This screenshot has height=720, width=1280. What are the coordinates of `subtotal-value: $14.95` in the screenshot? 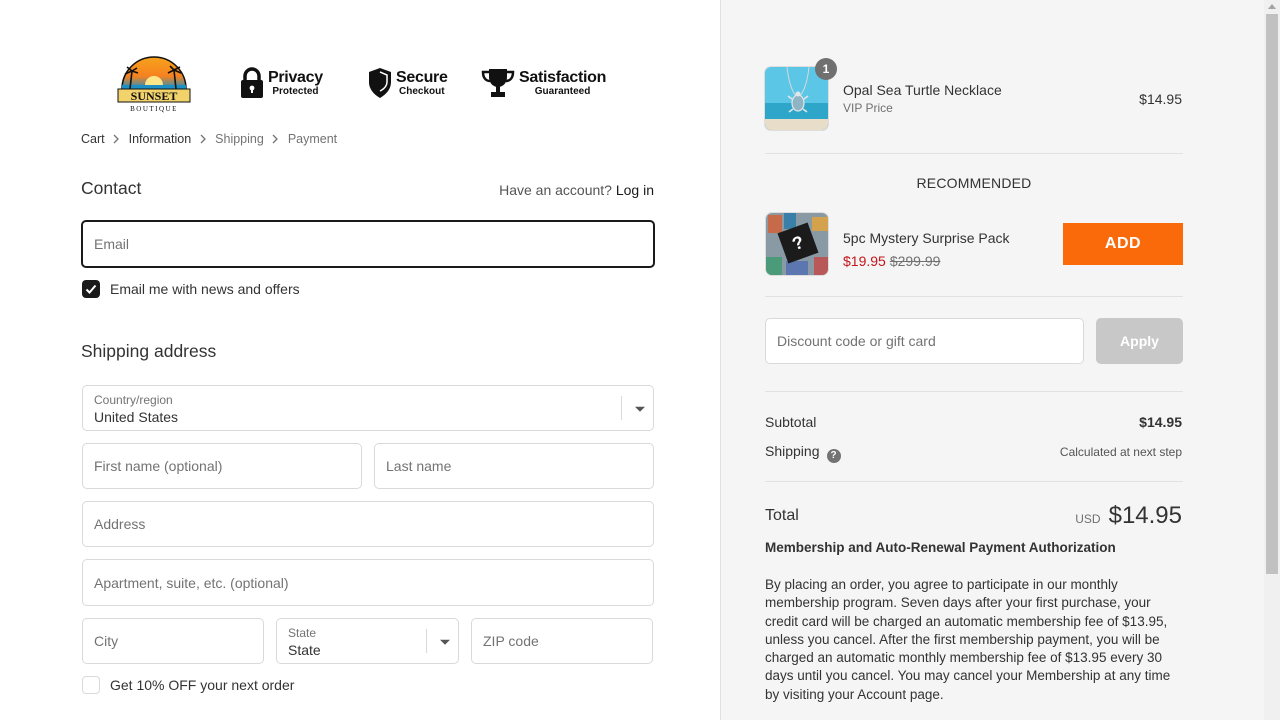 It's located at (1160, 422).